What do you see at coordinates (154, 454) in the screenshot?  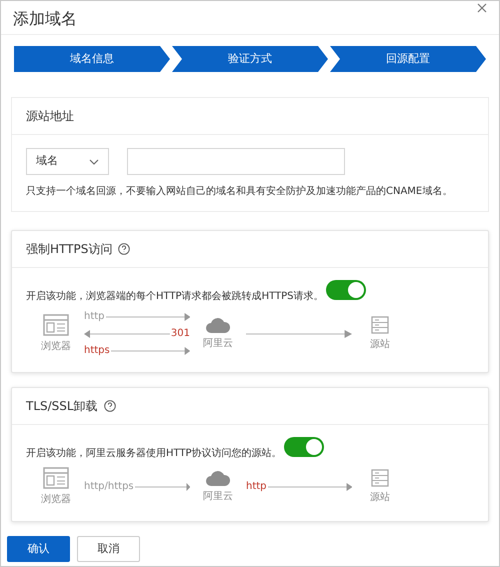 I see `feature-description: 开启该功能，阿里云服务器使用HTTP协议访问您的源站。` at bounding box center [154, 454].